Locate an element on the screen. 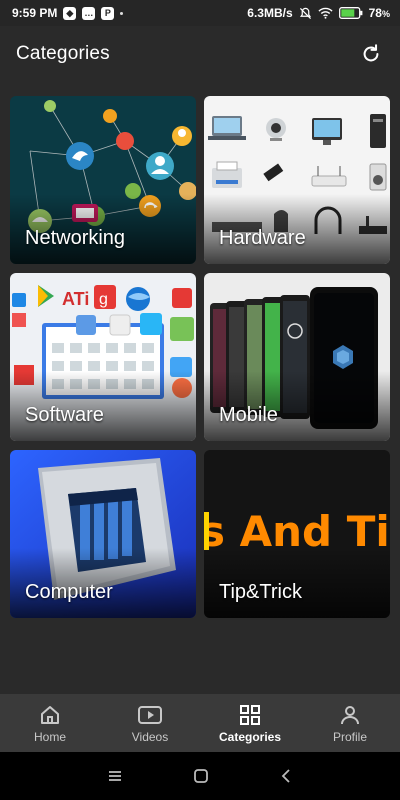 The width and height of the screenshot is (400, 800). nav-videos: Videos is located at coordinates (150, 723).